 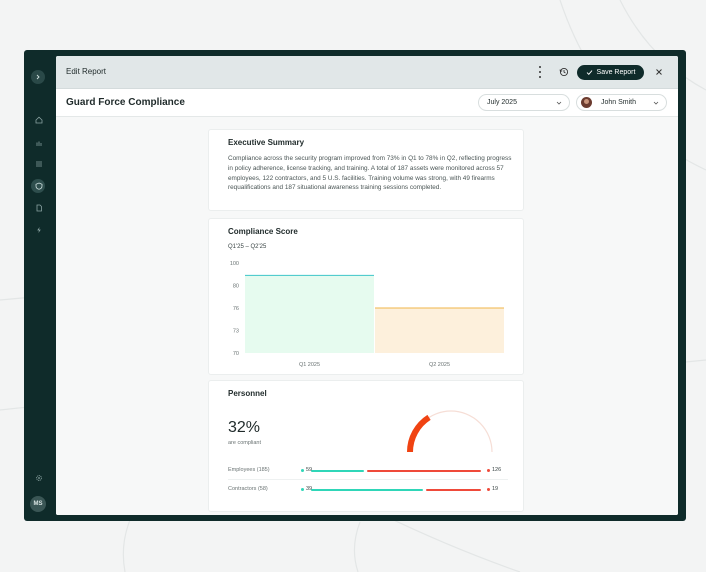 I want to click on list-icon, so click(x=39, y=164).